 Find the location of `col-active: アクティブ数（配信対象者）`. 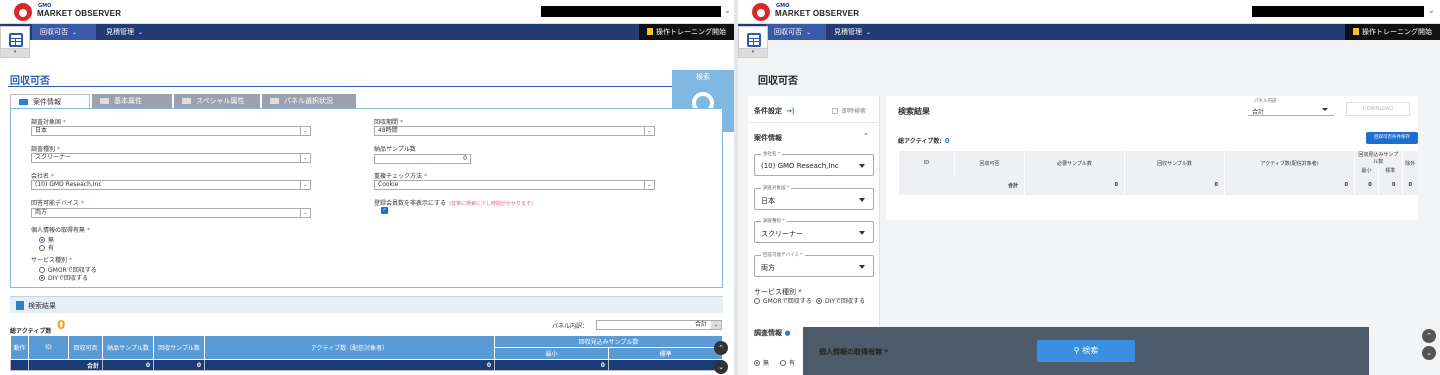

col-active: アクティブ数（配信対象者） is located at coordinates (349, 347).